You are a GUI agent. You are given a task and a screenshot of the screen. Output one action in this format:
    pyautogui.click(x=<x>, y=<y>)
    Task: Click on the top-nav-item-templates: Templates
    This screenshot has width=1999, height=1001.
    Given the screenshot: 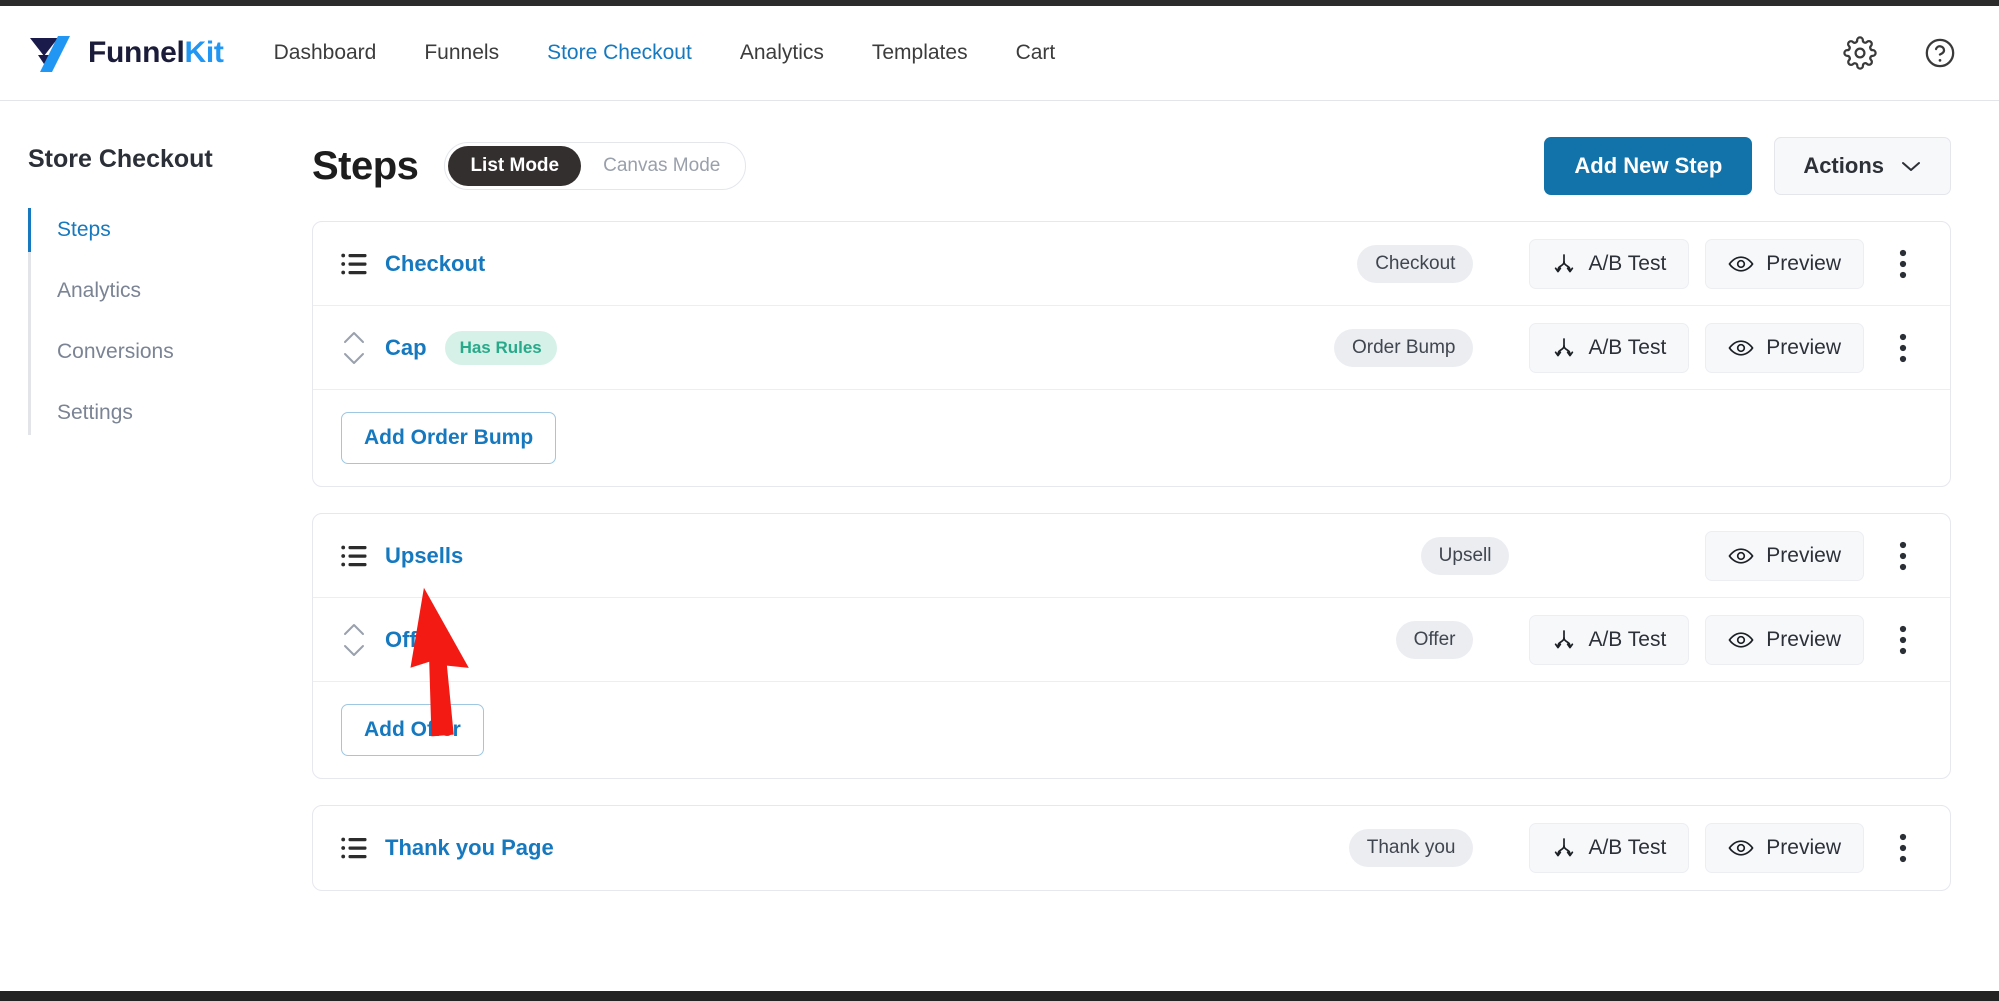 What is the action you would take?
    pyautogui.click(x=920, y=53)
    